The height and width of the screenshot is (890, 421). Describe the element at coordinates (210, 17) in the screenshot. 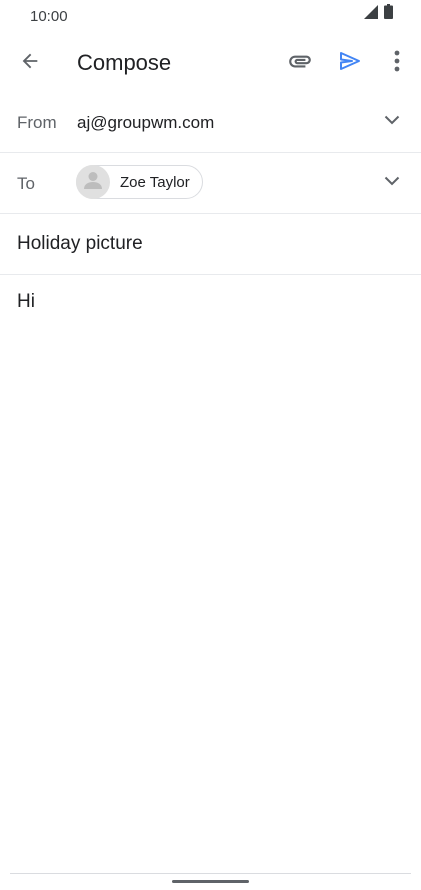

I see `status-bar: 10:00` at that location.